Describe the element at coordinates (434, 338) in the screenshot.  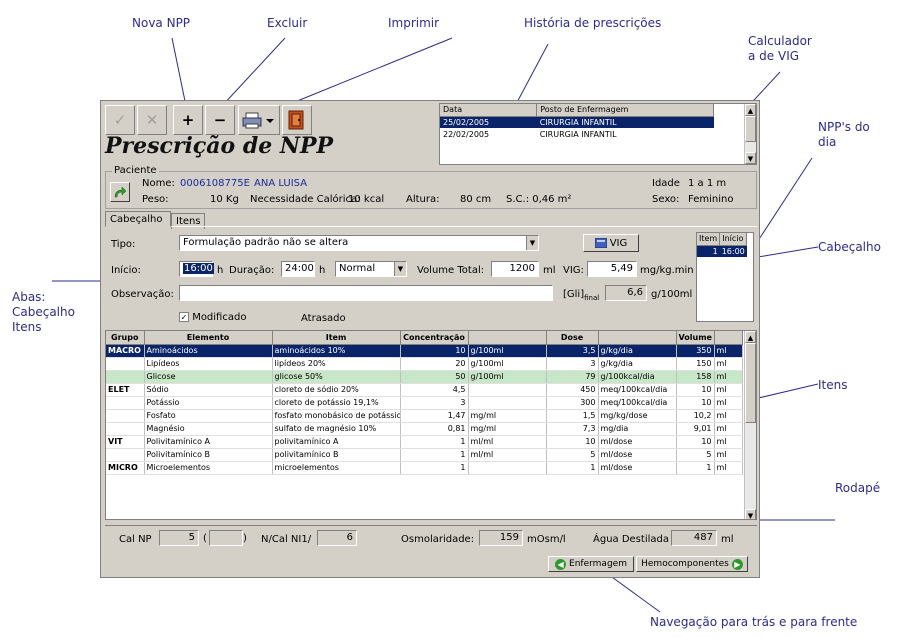
I see `grid-col-header: Concentração` at that location.